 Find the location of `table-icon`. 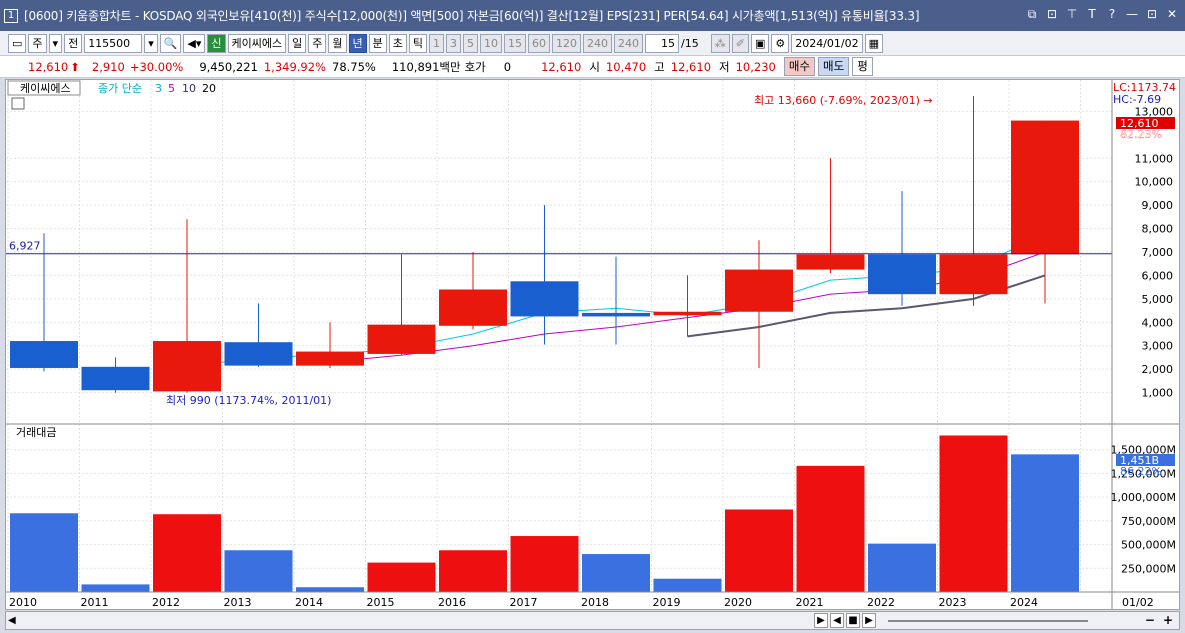

table-icon is located at coordinates (18, 103).